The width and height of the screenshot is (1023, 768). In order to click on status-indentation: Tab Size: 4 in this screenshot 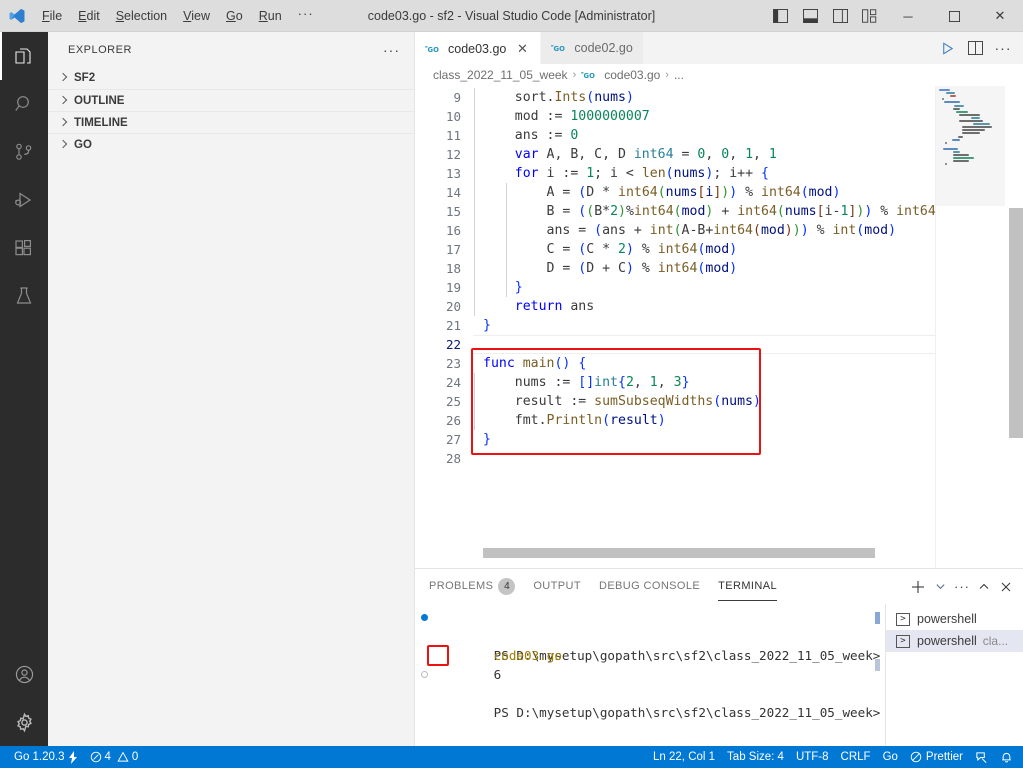, I will do `click(755, 757)`.